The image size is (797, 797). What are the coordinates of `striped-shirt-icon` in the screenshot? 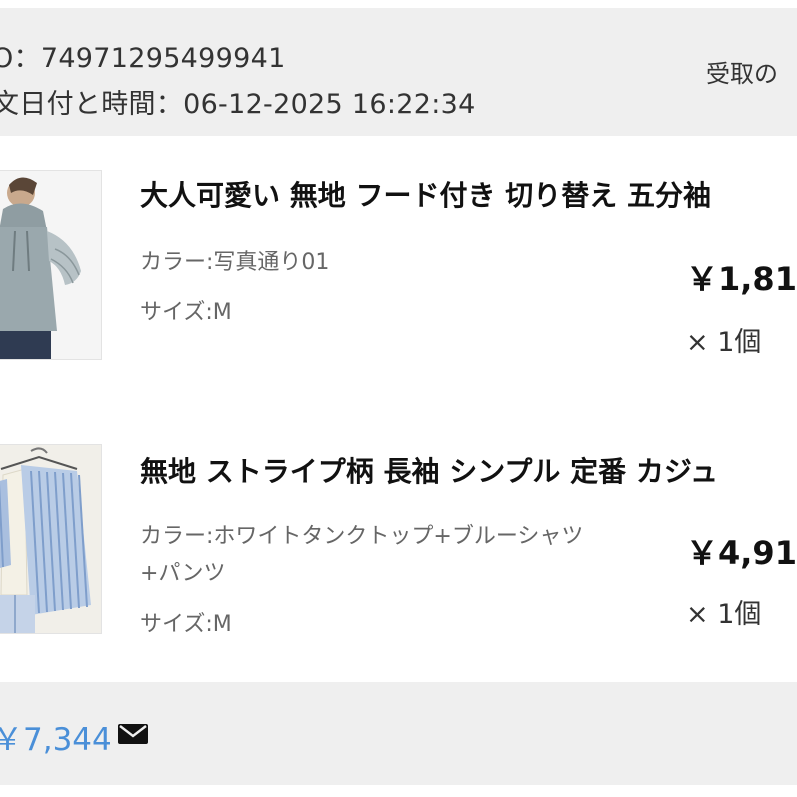 It's located at (50, 539).